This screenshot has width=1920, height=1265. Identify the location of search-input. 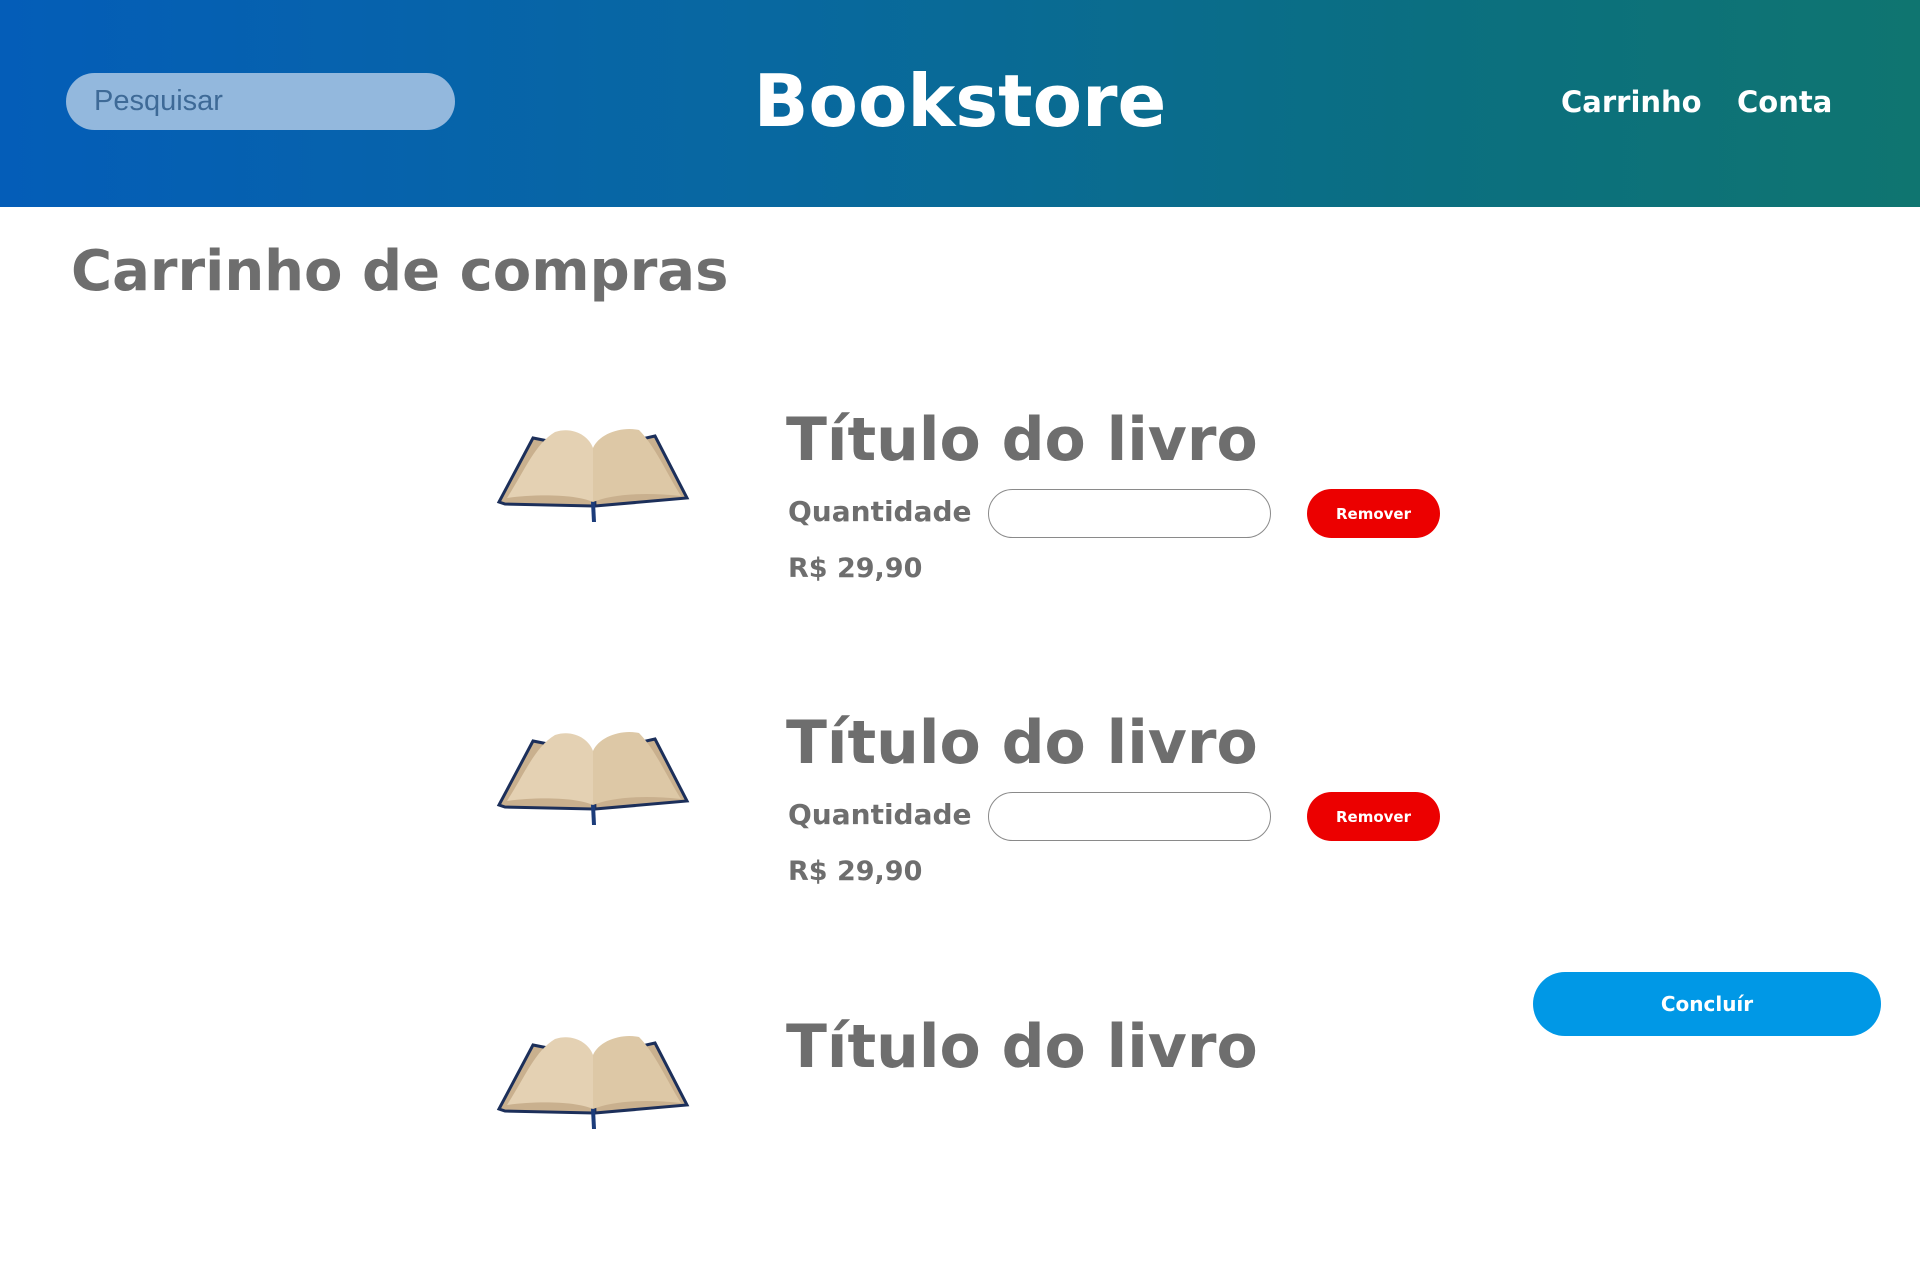
(260, 101).